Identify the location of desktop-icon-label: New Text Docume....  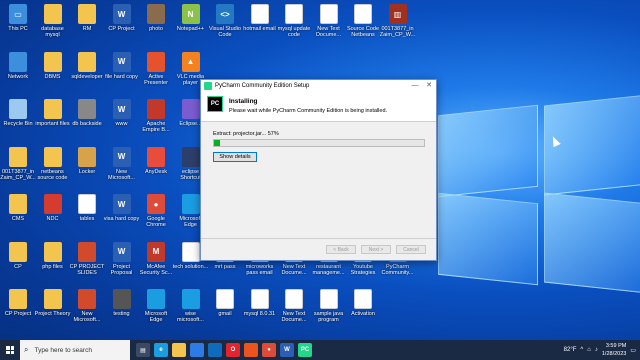
(294, 317).